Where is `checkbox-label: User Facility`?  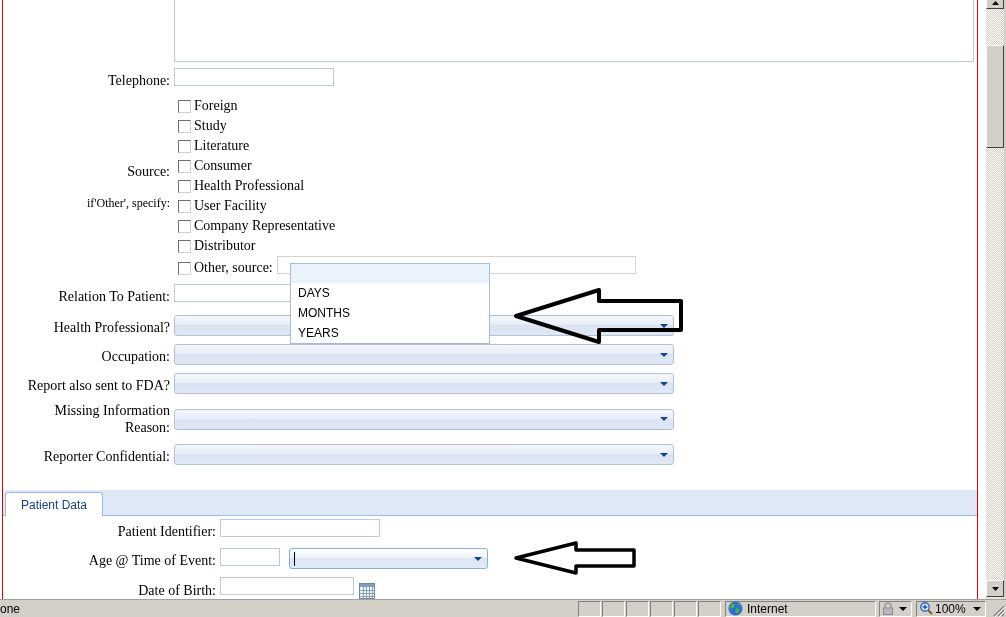
checkbox-label: User Facility is located at coordinates (230, 206).